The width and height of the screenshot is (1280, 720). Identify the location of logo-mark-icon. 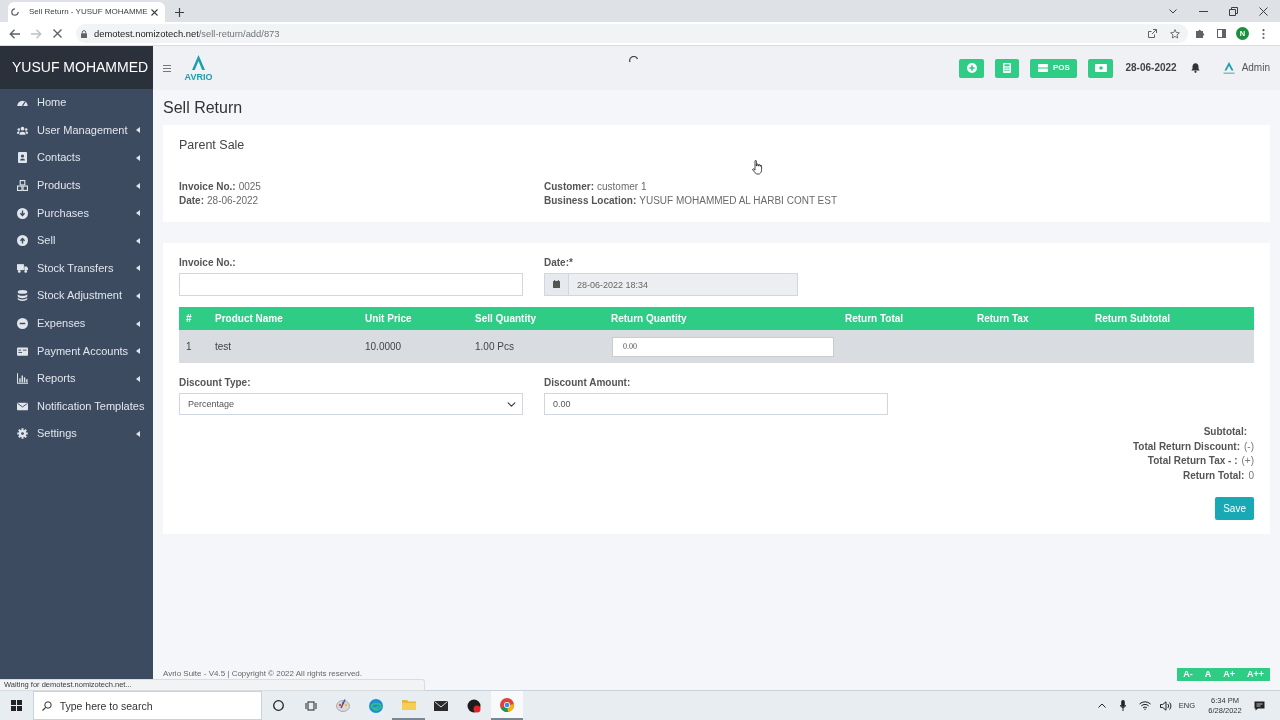
(198, 62).